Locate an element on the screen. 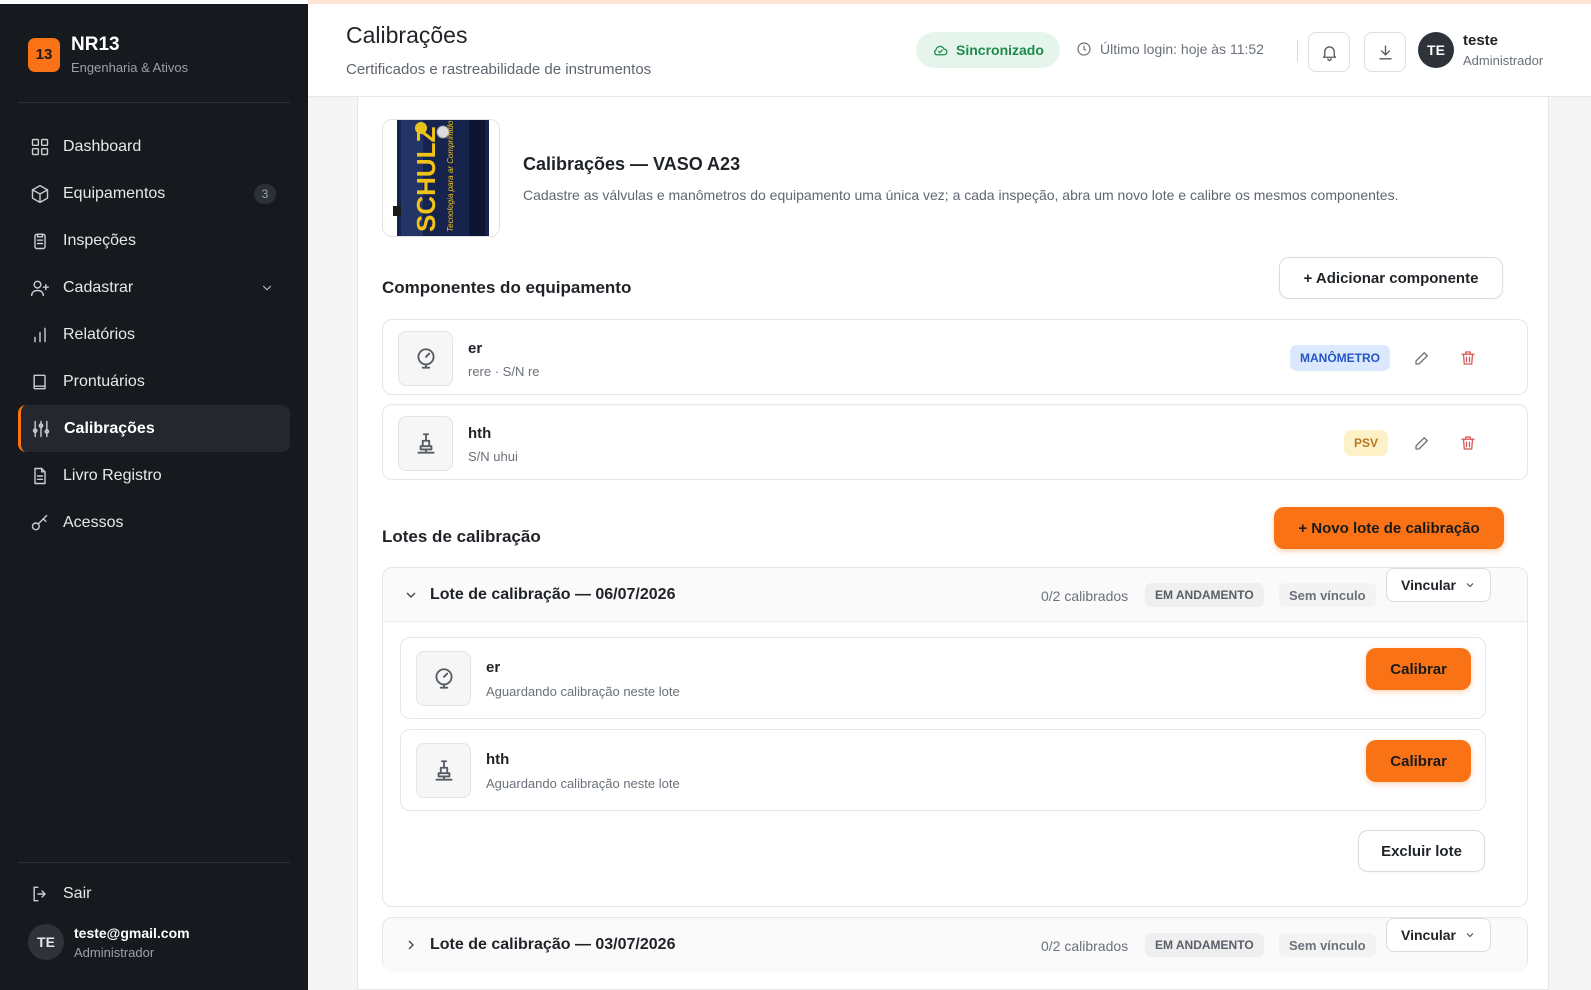  user-role: Administrador is located at coordinates (114, 952).